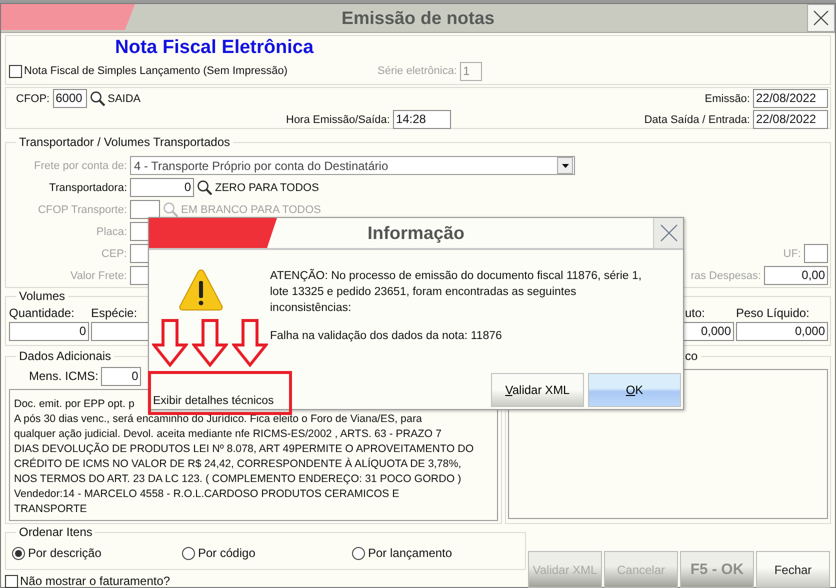 This screenshot has height=588, width=836. Describe the element at coordinates (727, 98) in the screenshot. I see `field-label: Emissão:` at that location.